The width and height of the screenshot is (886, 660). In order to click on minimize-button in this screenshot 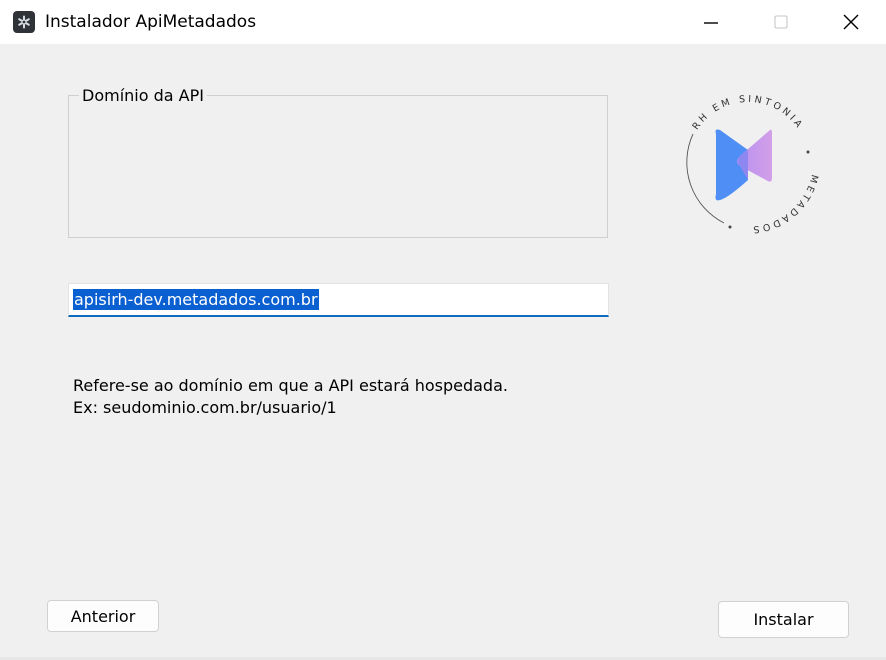, I will do `click(711, 22)`.